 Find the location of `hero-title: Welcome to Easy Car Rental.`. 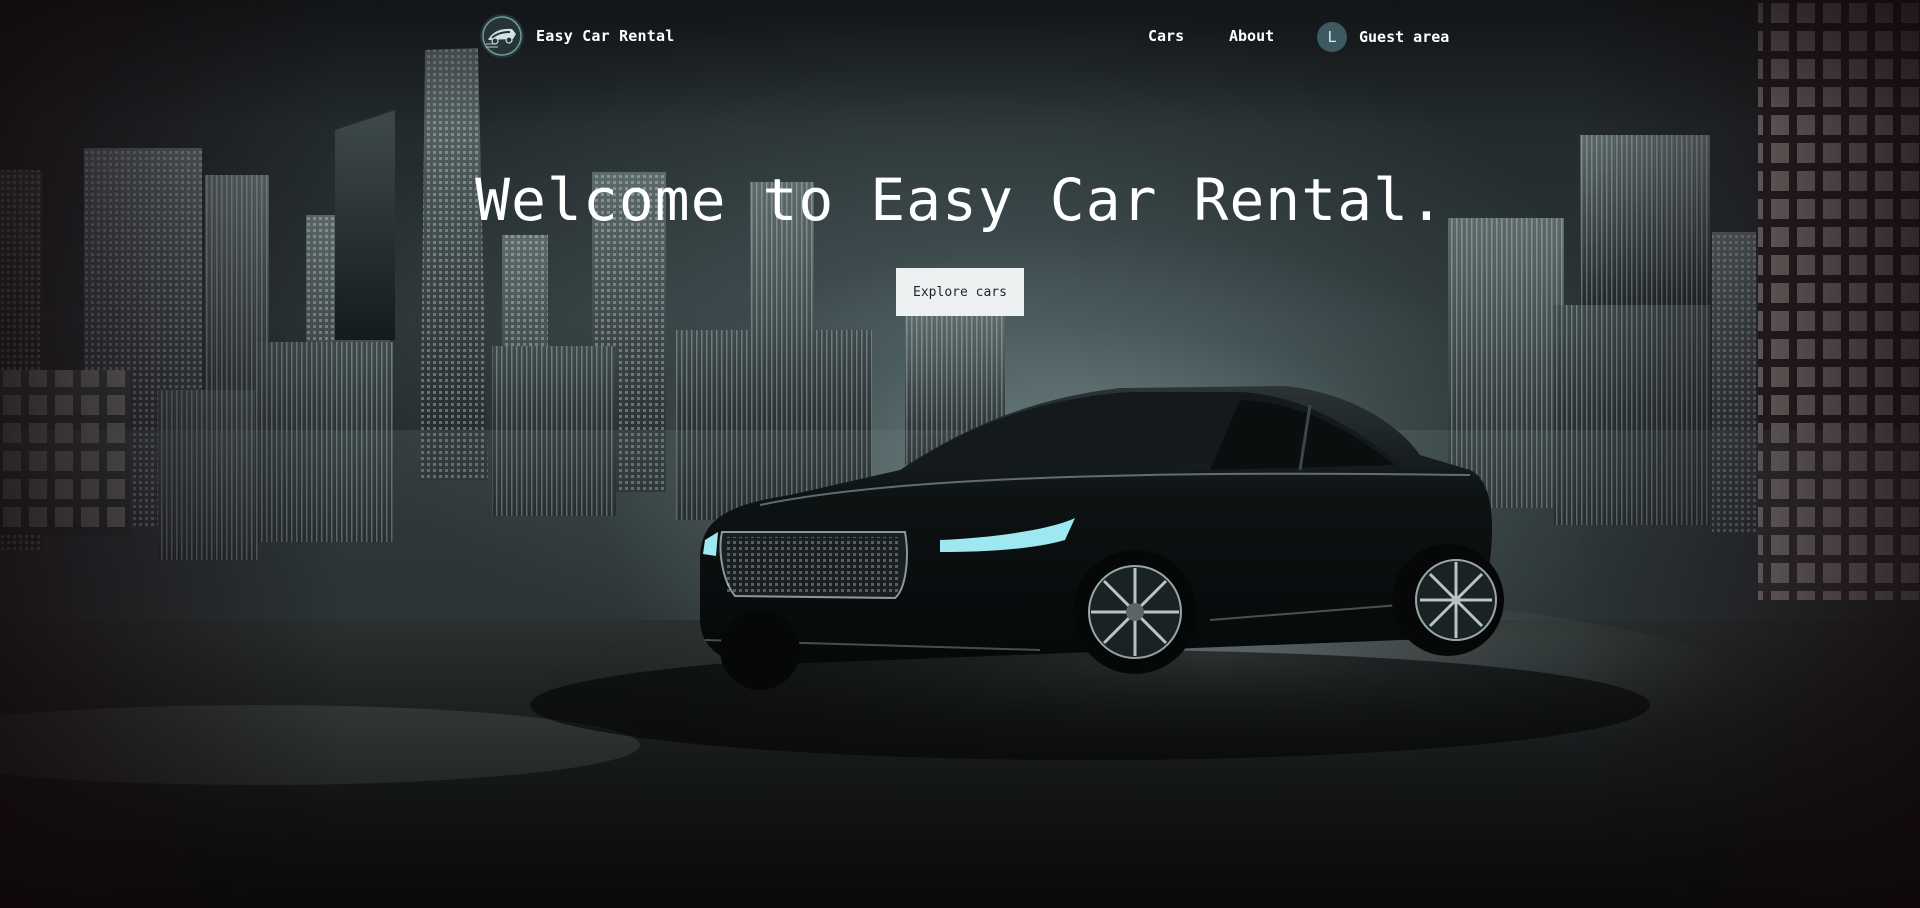

hero-title: Welcome to Easy Car Rental. is located at coordinates (960, 200).